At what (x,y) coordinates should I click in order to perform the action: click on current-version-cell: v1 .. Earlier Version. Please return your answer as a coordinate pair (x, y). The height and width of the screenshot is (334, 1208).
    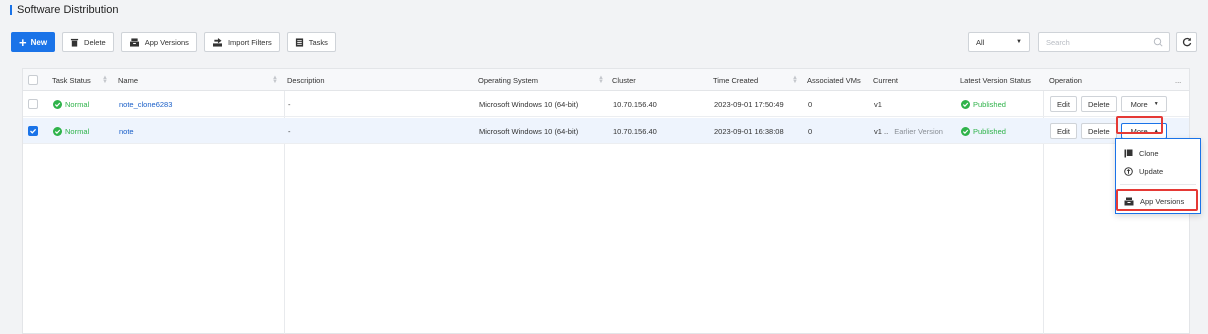
    Looking at the image, I should click on (908, 131).